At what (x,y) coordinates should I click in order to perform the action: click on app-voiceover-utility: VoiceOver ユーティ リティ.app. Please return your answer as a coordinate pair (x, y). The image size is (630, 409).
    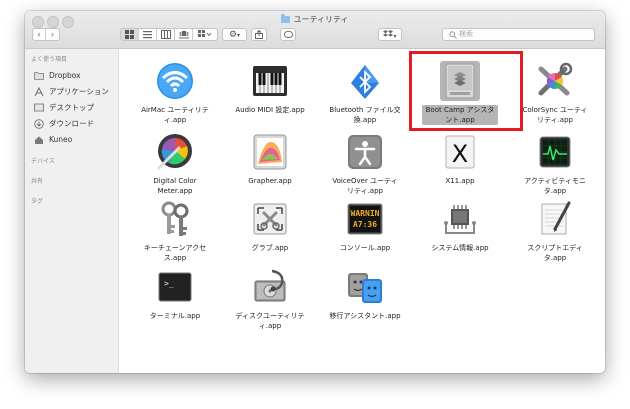
    Looking at the image, I should click on (365, 163).